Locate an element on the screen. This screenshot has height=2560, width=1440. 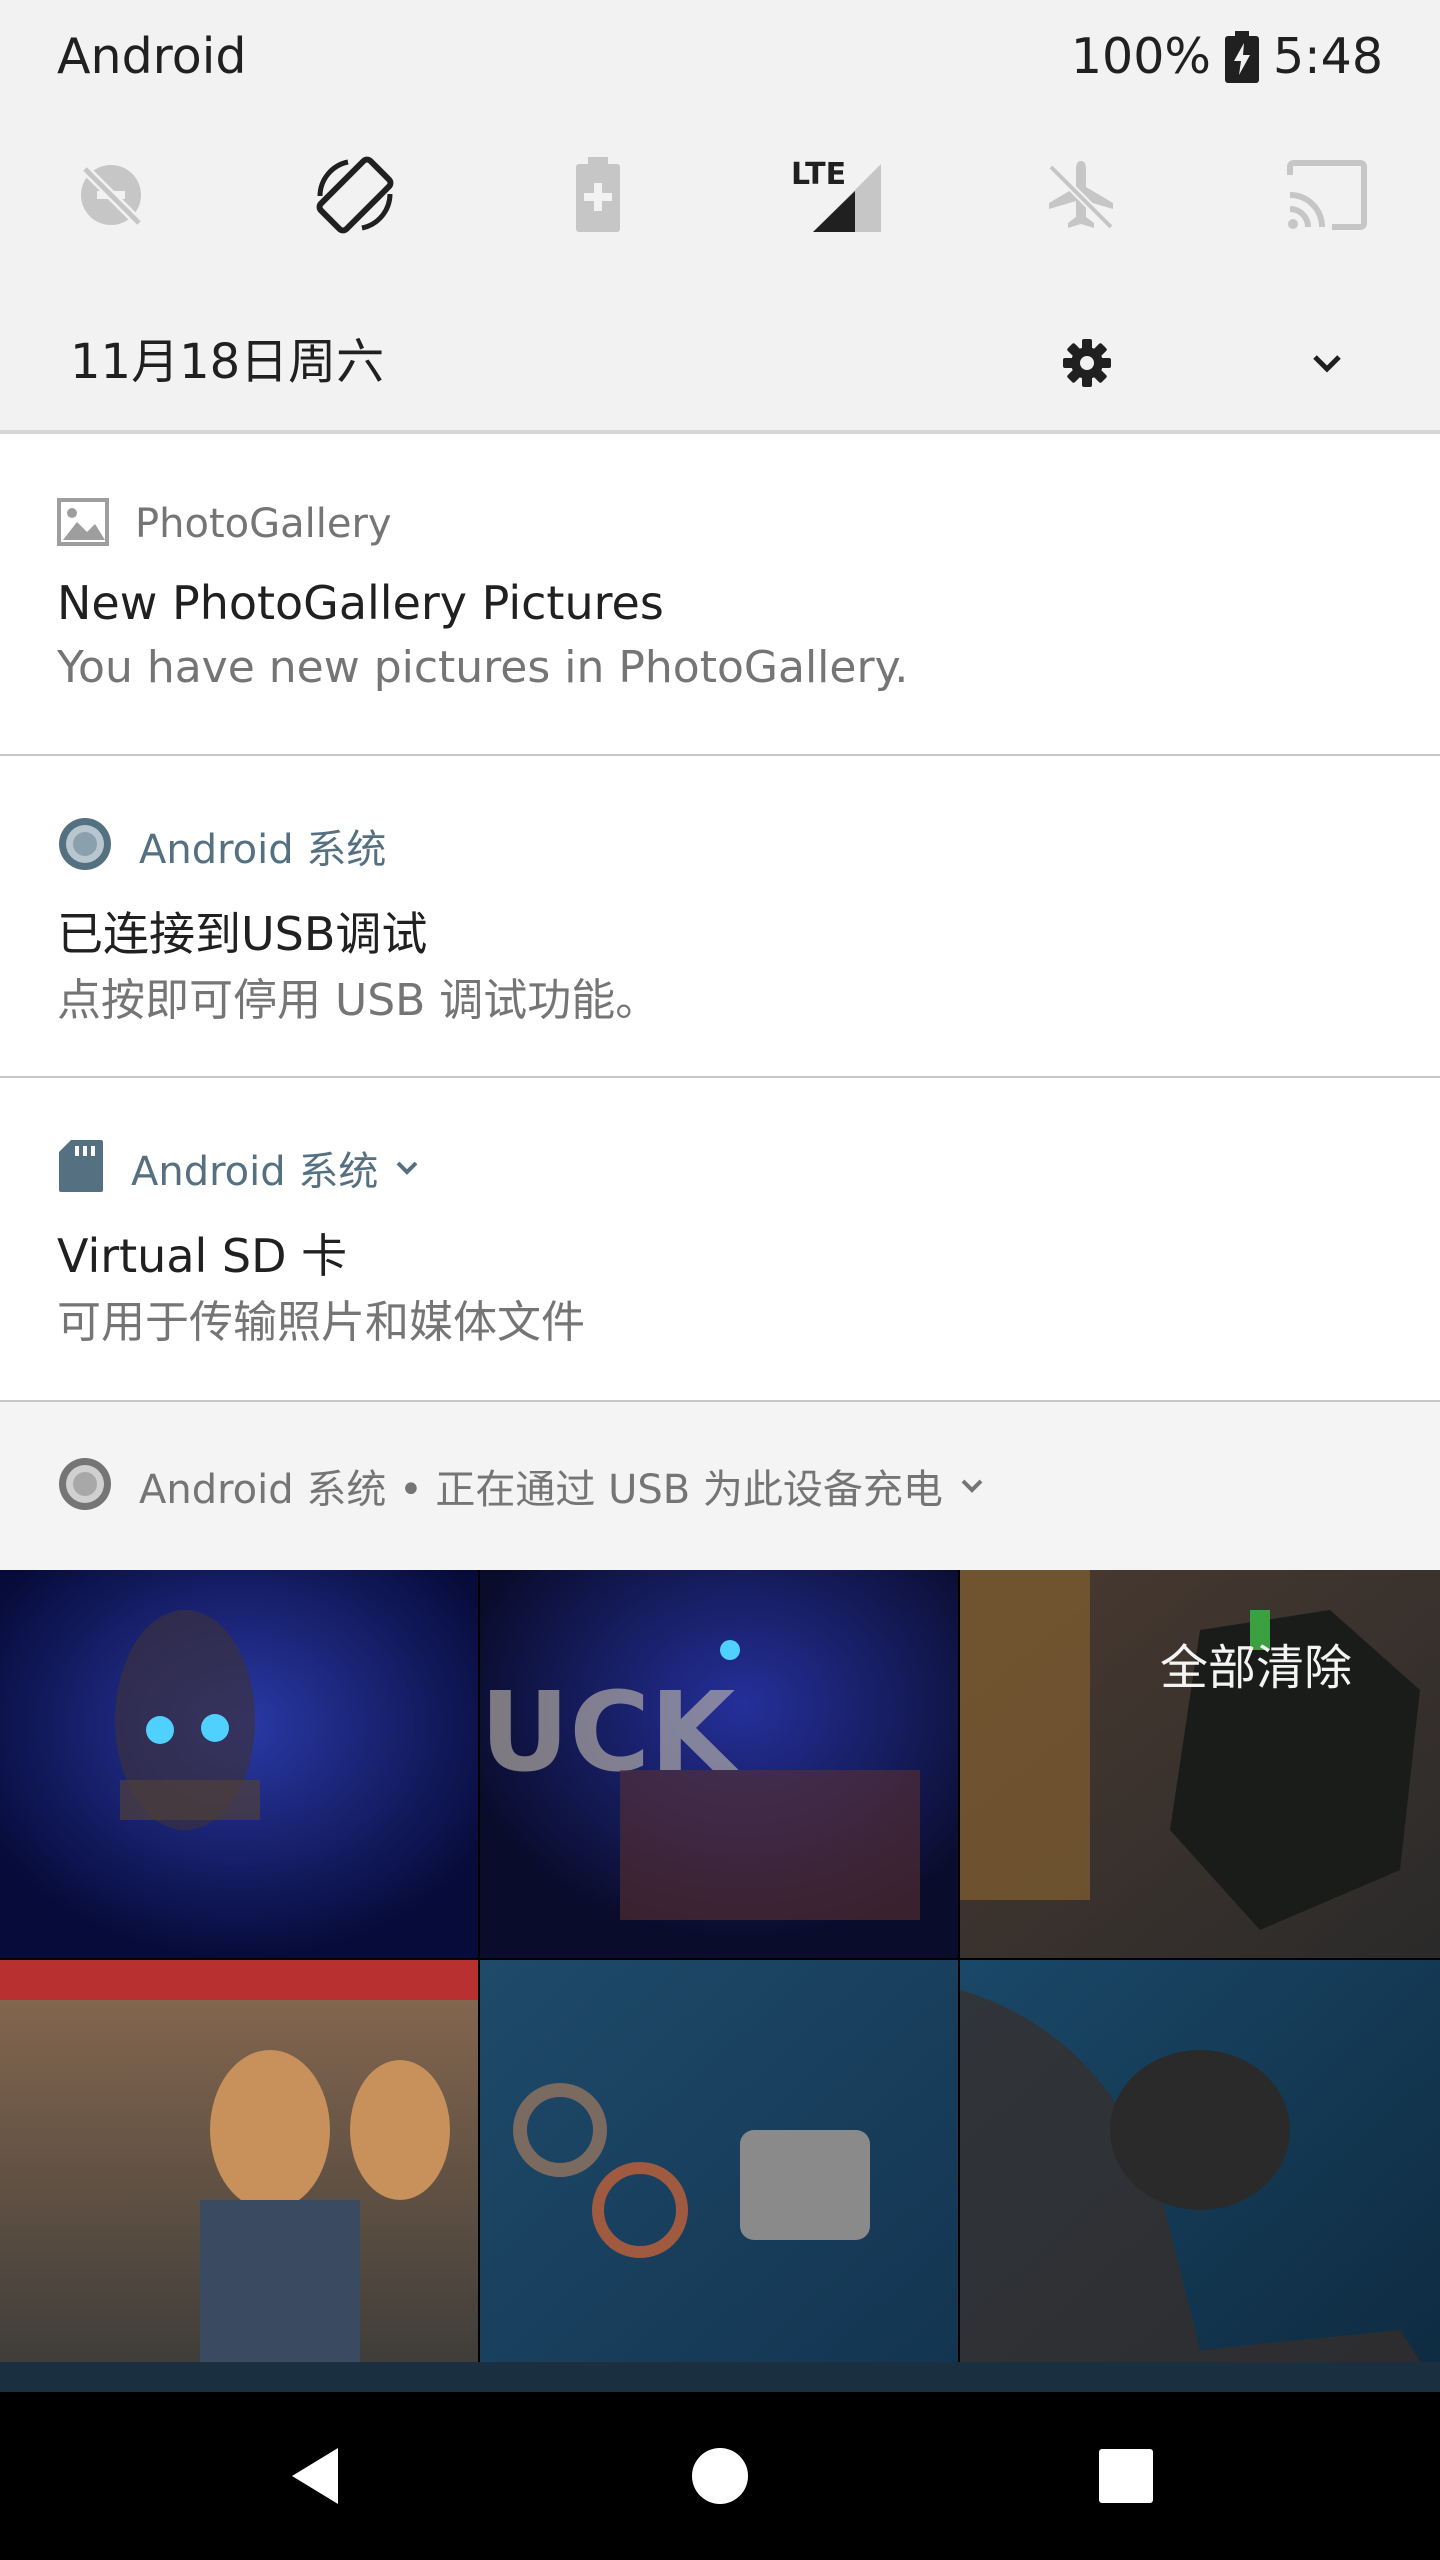
status-right-group: 100% 5:48 is located at coordinates (1227, 56).